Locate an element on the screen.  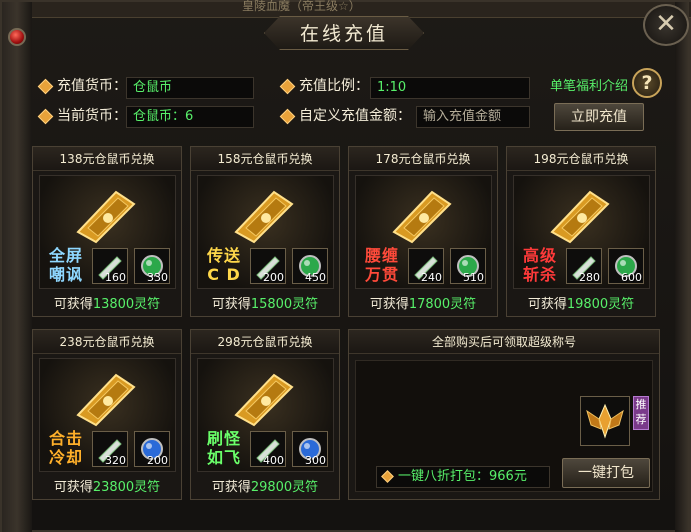
ratio-label: 充值比例： is located at coordinates (334, 86).